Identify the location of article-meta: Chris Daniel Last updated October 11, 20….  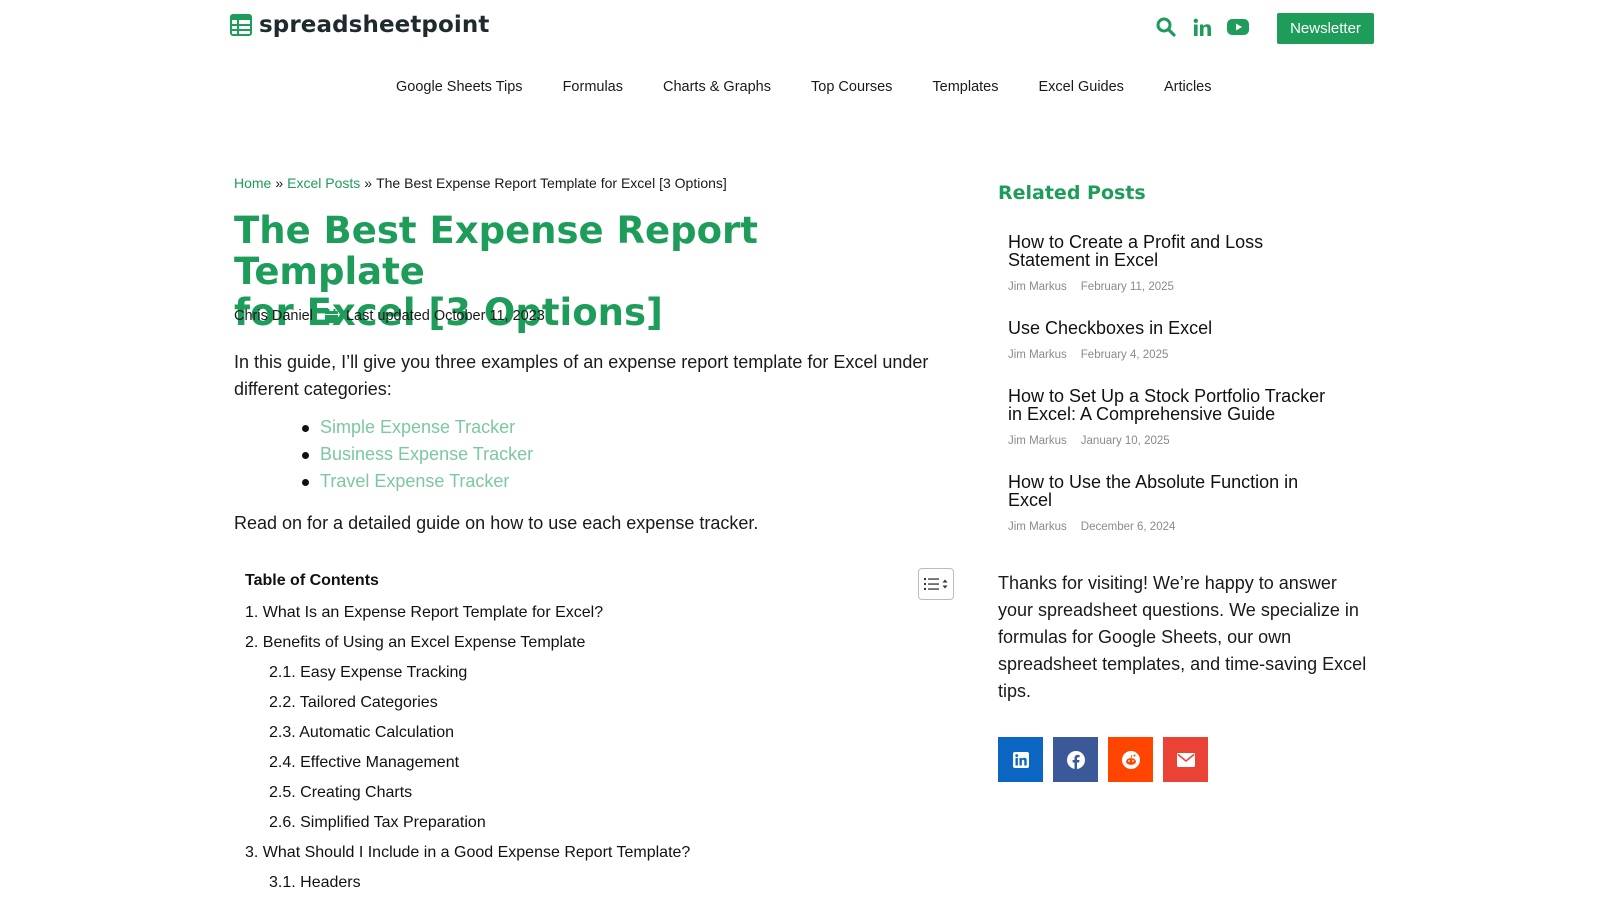
(389, 316).